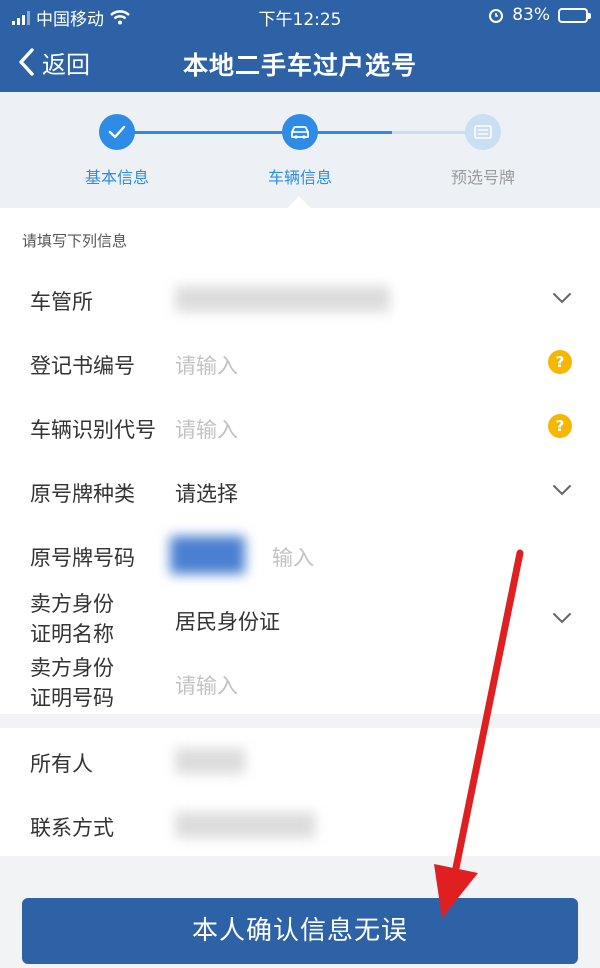  I want to click on page-title: 本地二手车过户选号, so click(299, 65).